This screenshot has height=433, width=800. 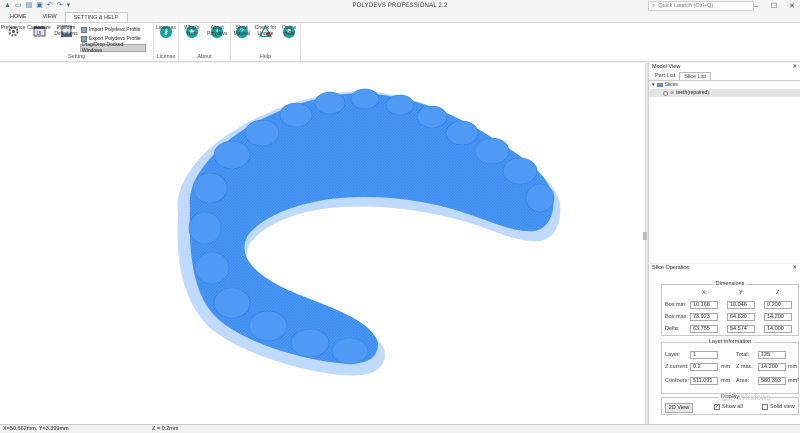 I want to click on col-x-label: X:, so click(x=705, y=293).